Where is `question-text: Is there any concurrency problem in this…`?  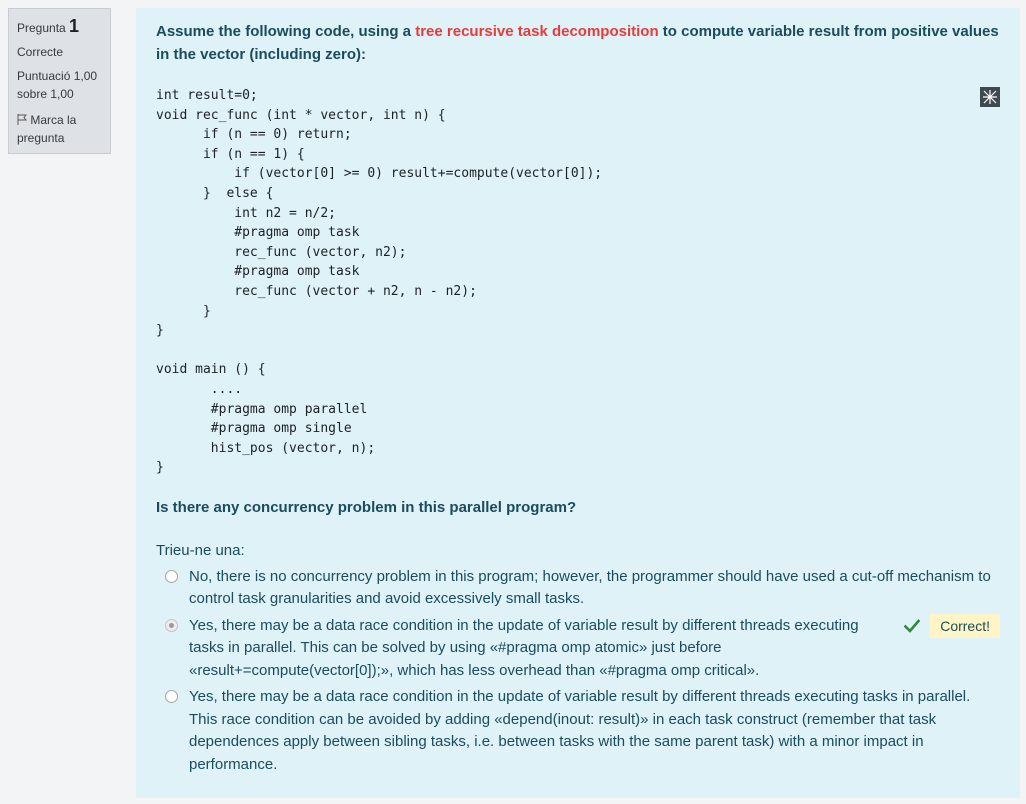
question-text: Is there any concurrency problem in this… is located at coordinates (366, 507).